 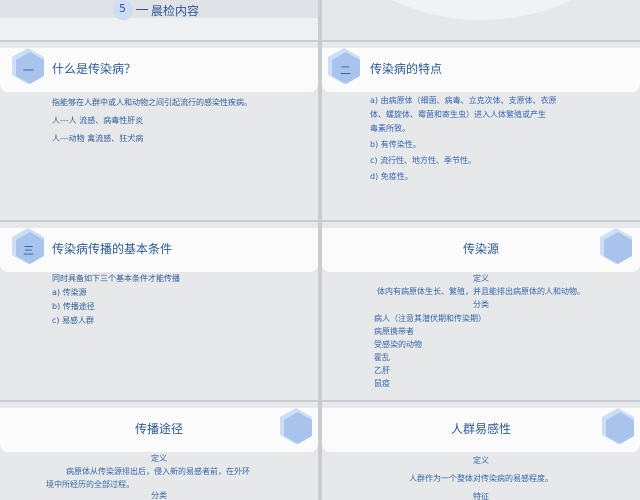 What do you see at coordinates (98, 138) in the screenshot?
I see `transmission-animal: 人---动物 禽流感、狂犬病` at bounding box center [98, 138].